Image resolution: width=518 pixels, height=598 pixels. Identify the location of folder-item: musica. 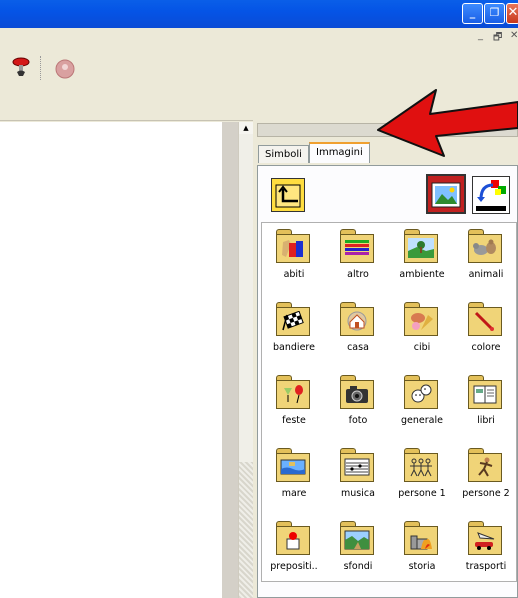
(358, 478).